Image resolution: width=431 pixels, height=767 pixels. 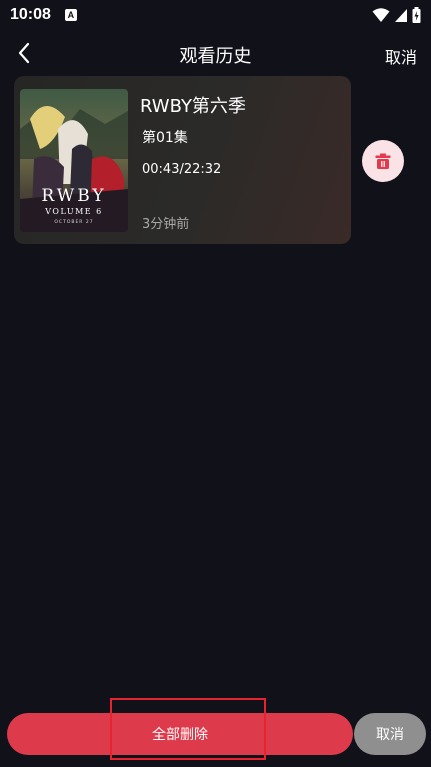 I want to click on status-icons, so click(x=396, y=15).